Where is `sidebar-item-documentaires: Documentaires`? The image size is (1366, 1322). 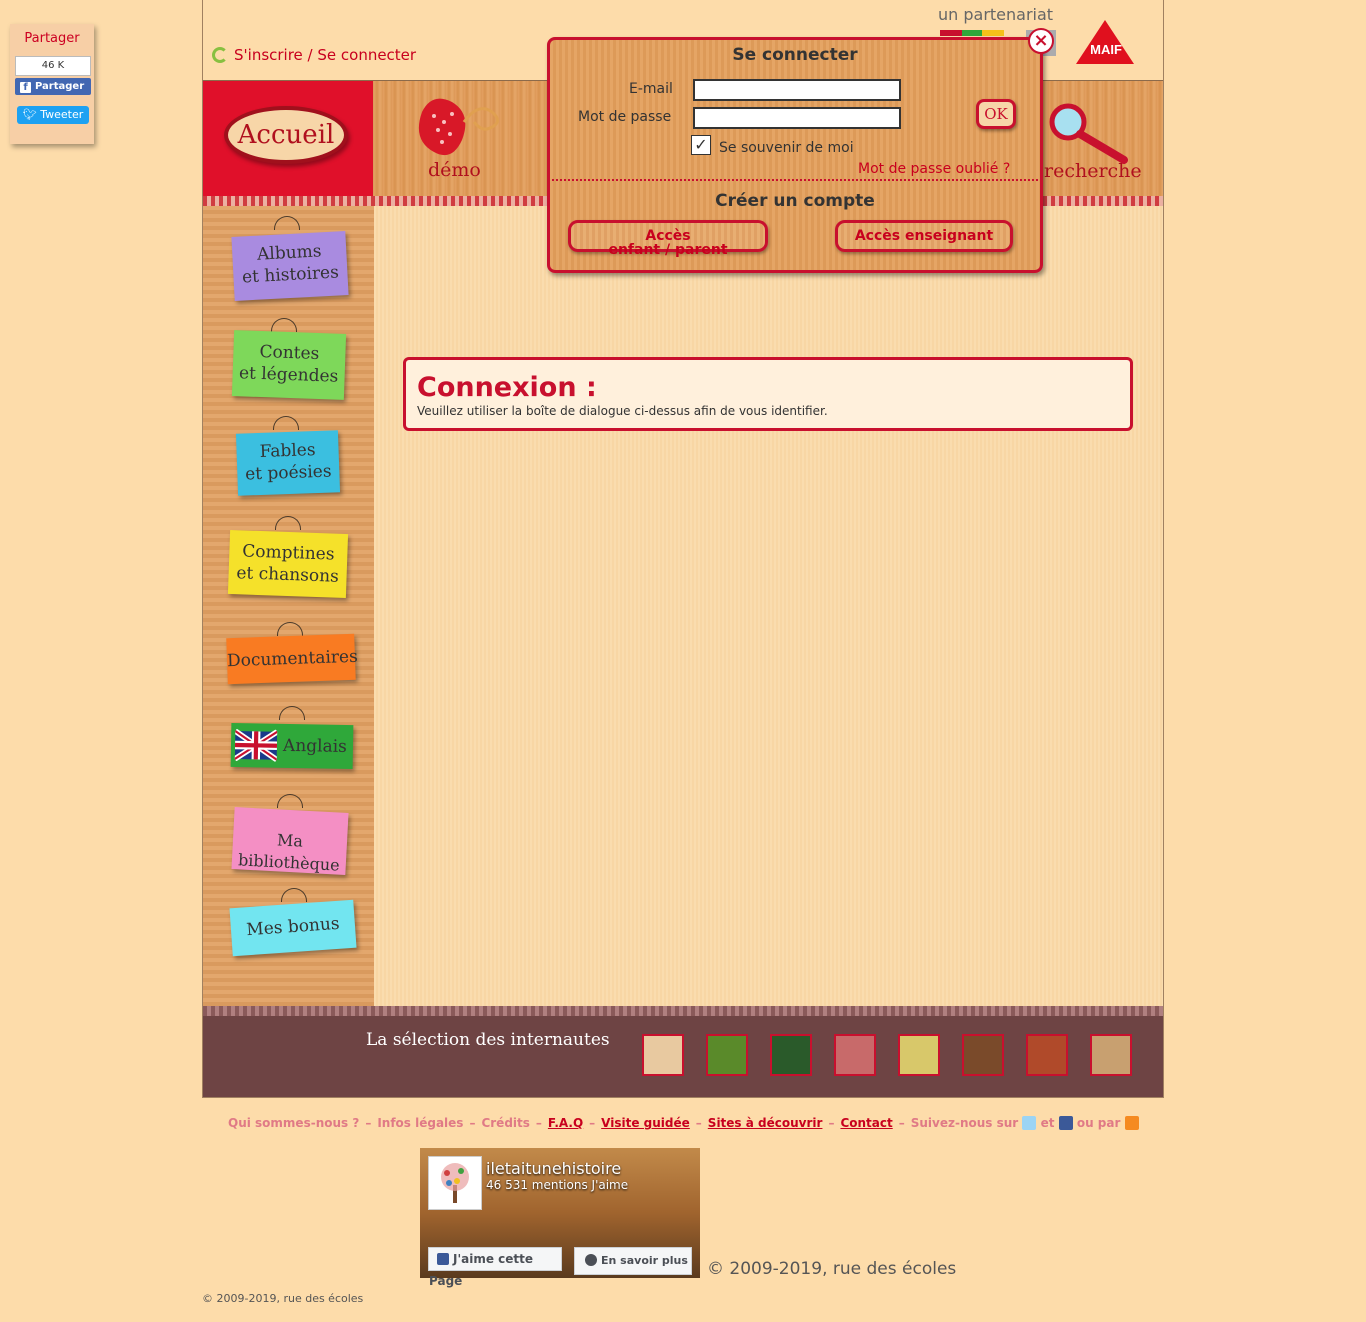
sidebar-item-documentaires: Documentaires is located at coordinates (292, 659).